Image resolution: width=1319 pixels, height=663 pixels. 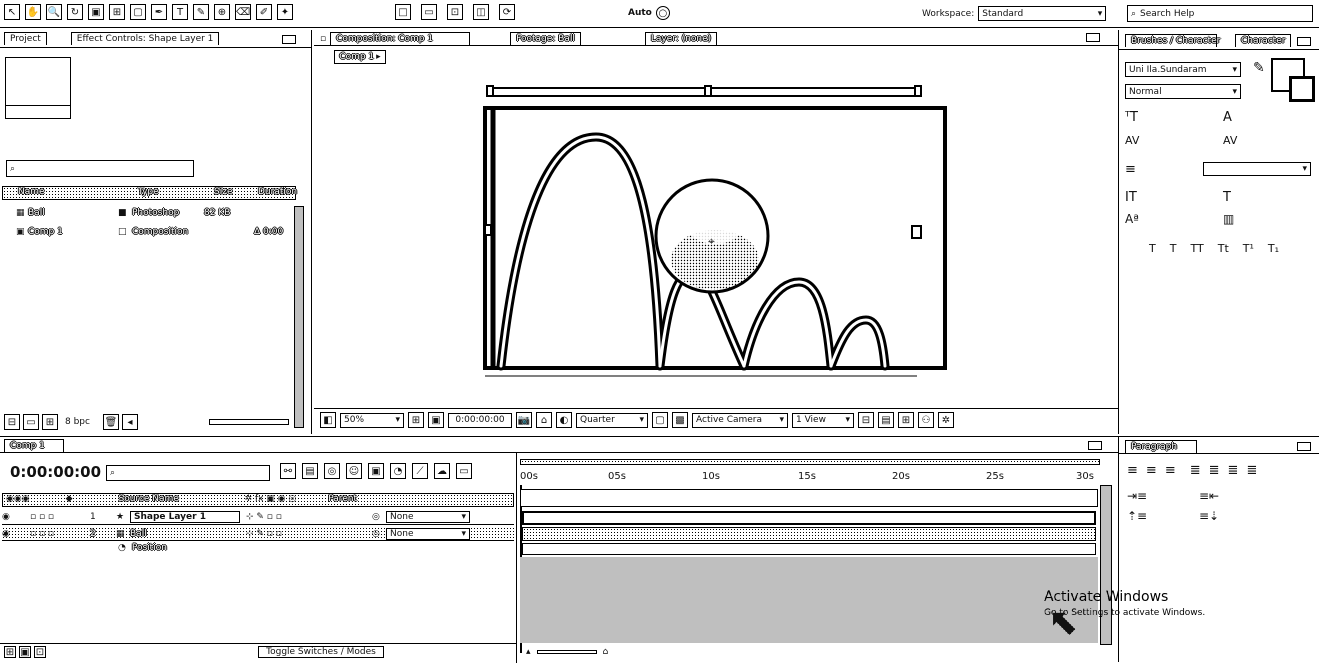 What do you see at coordinates (117, 12) in the screenshot?
I see `pan-behind-tool-icon: ⊞` at bounding box center [117, 12].